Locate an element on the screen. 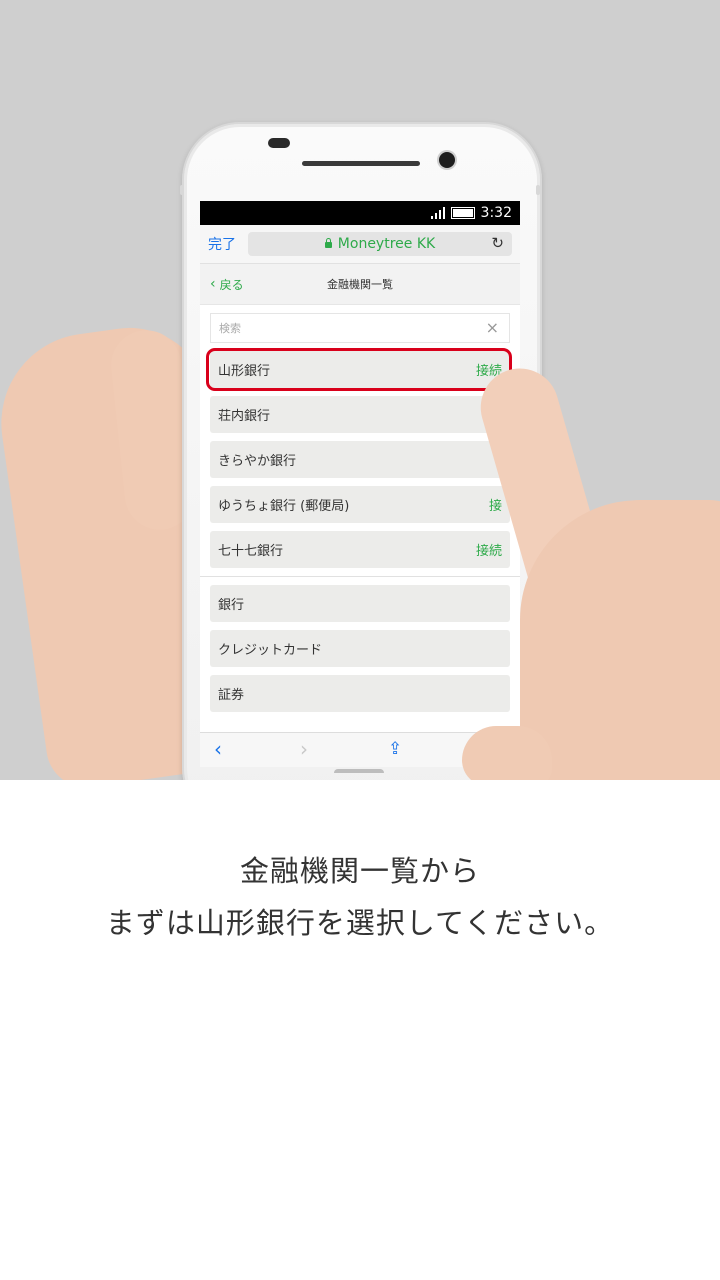 The height and width of the screenshot is (1280, 720). right-thumb is located at coordinates (507, 753).